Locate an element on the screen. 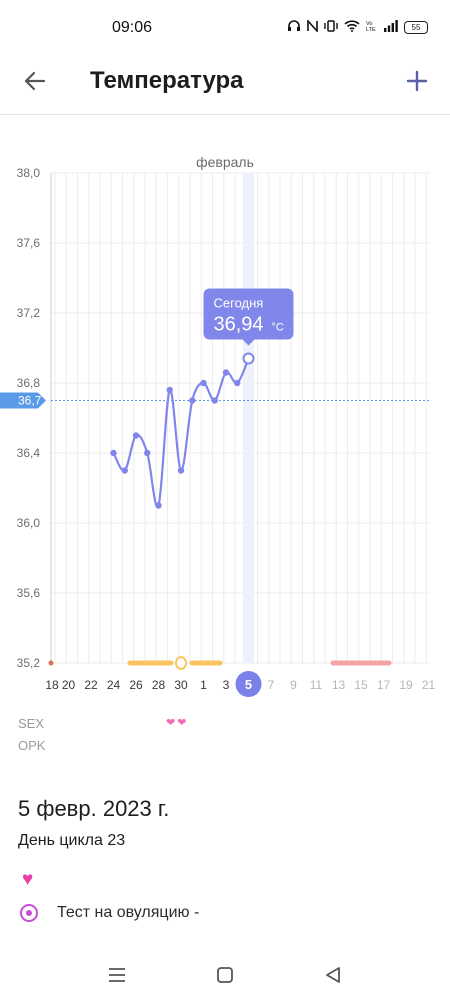  temperature-point-today is located at coordinates (248, 358).